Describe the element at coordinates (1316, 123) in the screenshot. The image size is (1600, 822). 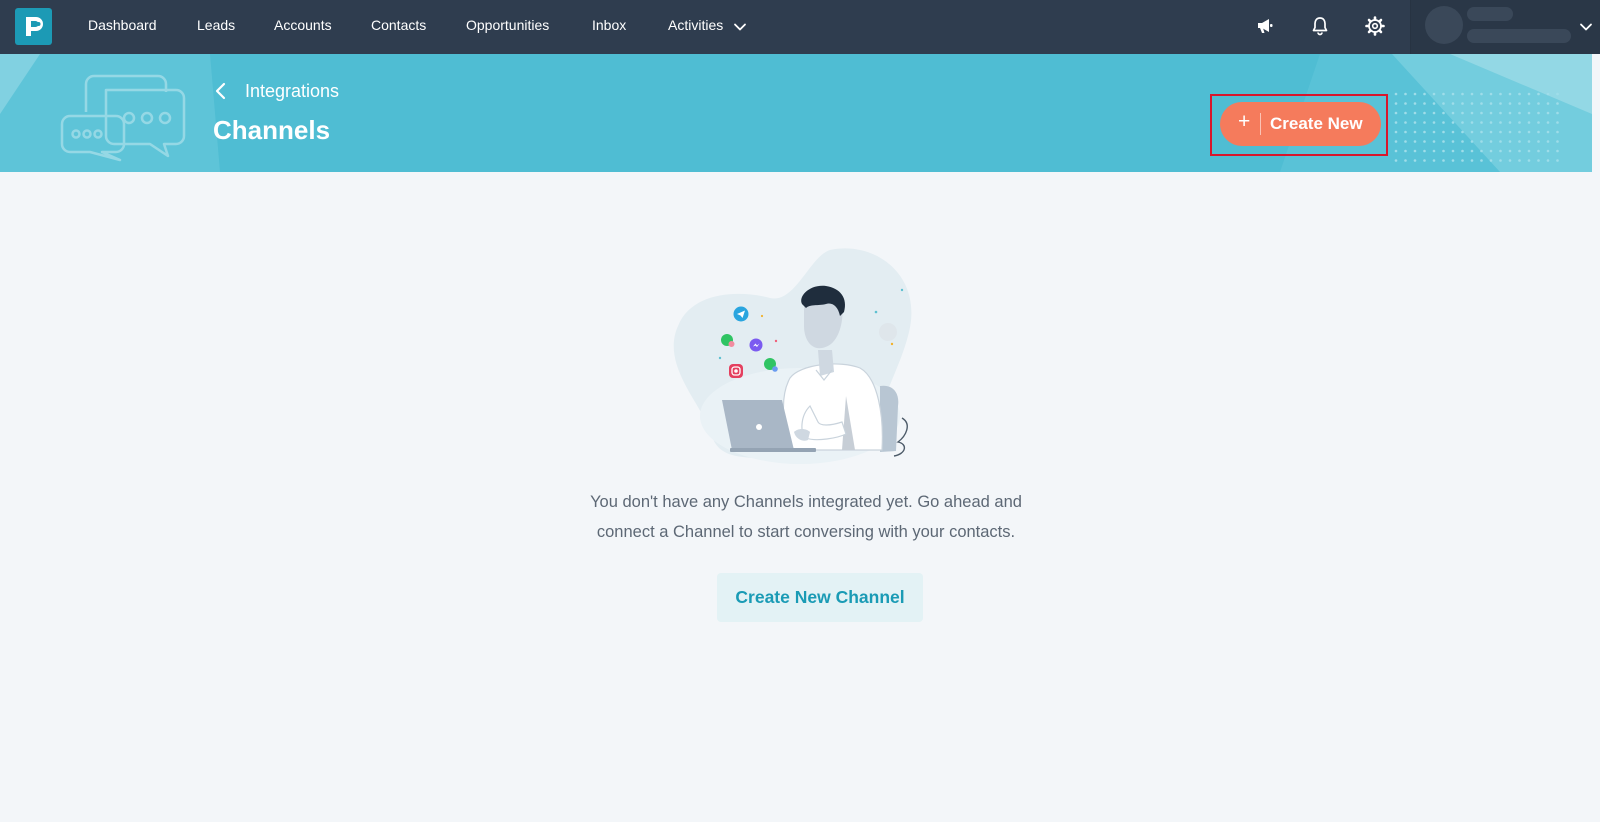
I see `create-new-label: Create New` at that location.